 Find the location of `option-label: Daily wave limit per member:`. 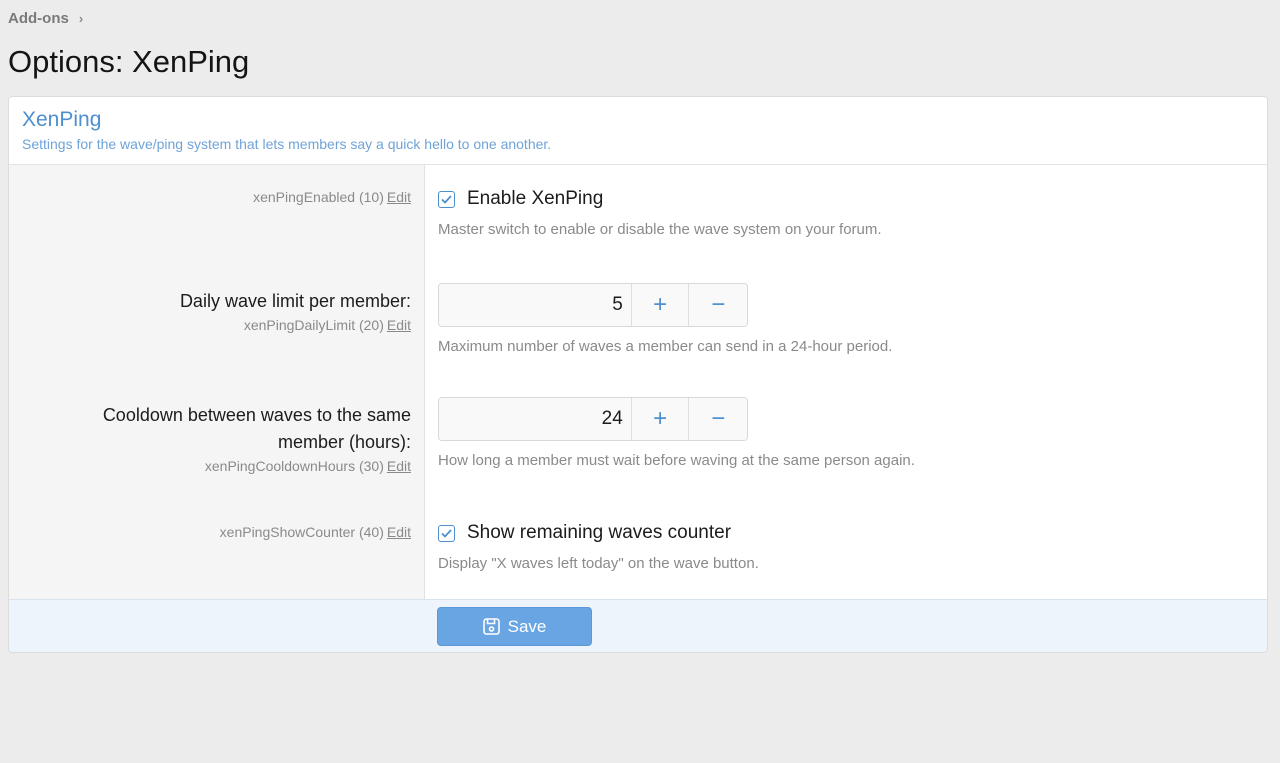

option-label: Daily wave limit per member: is located at coordinates (295, 301).